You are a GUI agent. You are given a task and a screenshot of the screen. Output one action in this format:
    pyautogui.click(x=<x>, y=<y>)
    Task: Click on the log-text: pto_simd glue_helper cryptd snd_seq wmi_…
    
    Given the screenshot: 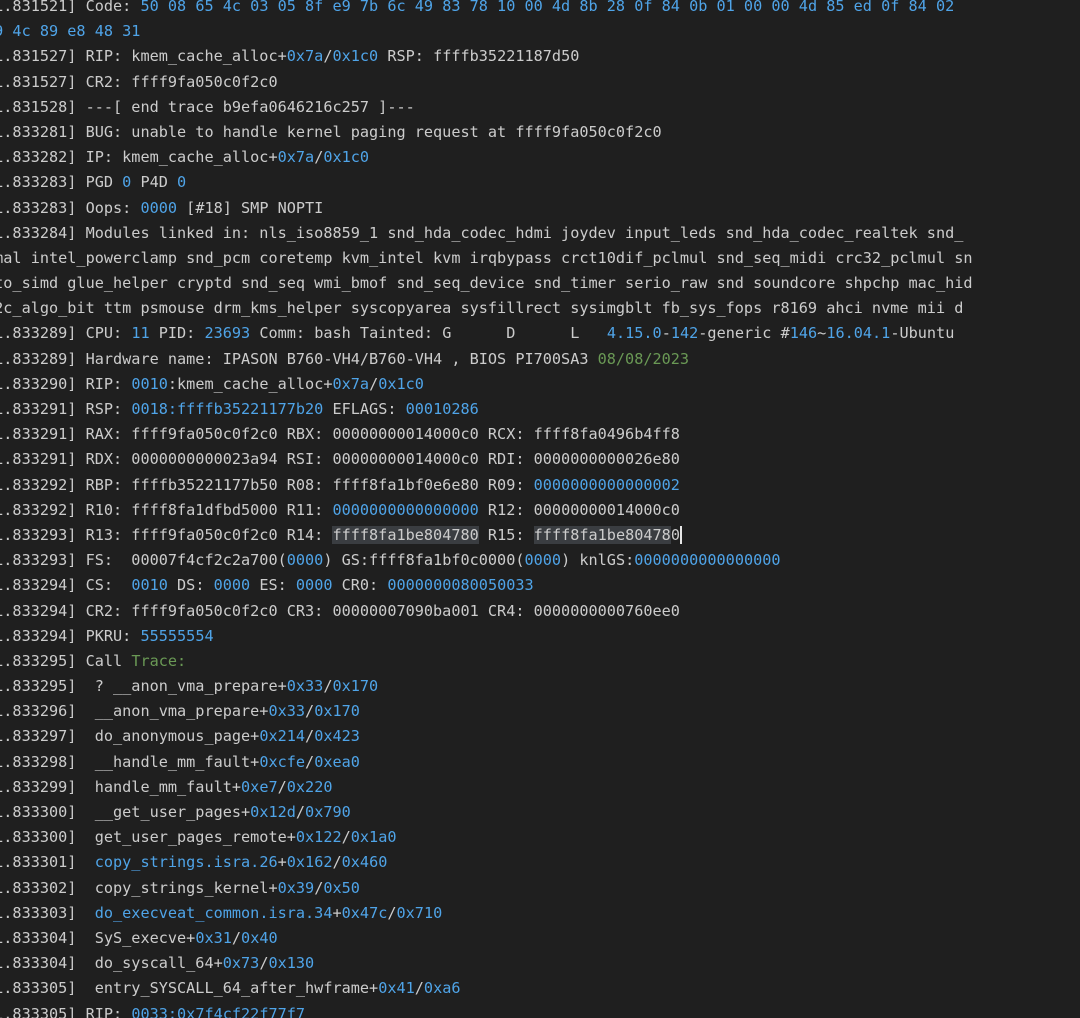 What is the action you would take?
    pyautogui.click(x=486, y=283)
    